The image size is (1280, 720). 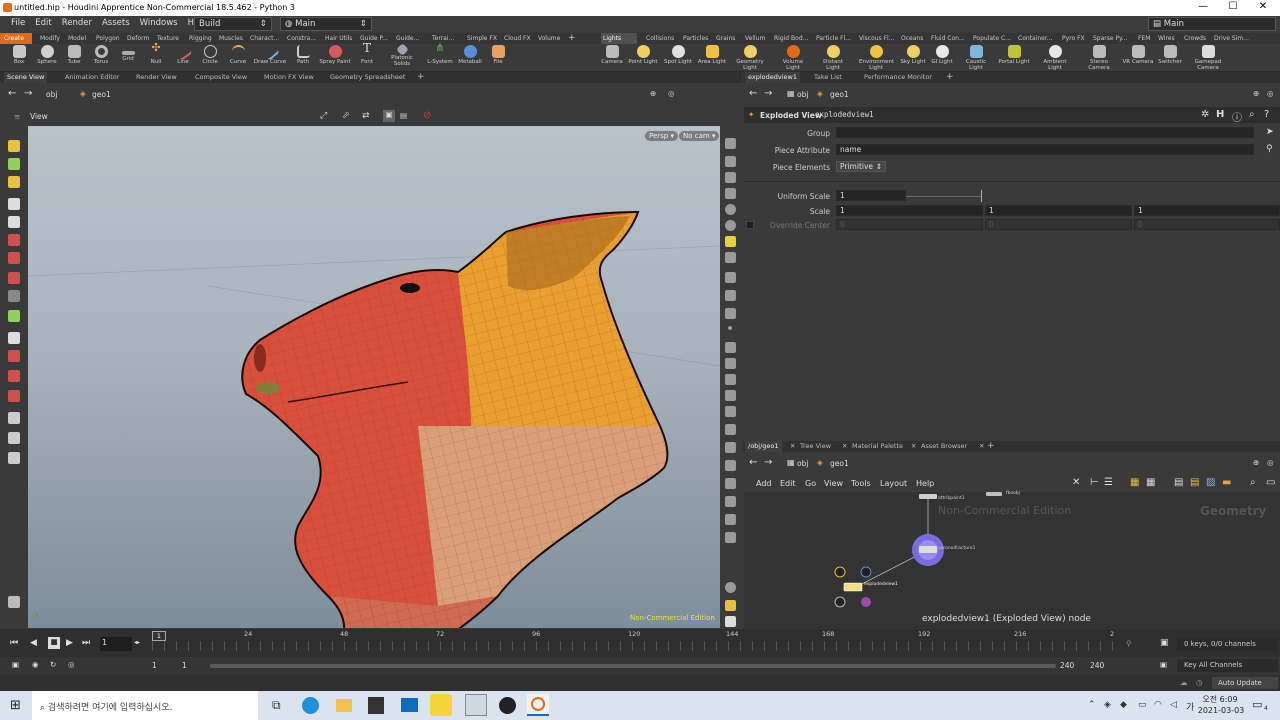 What do you see at coordinates (1203, 6) in the screenshot?
I see `minimize-button: —` at bounding box center [1203, 6].